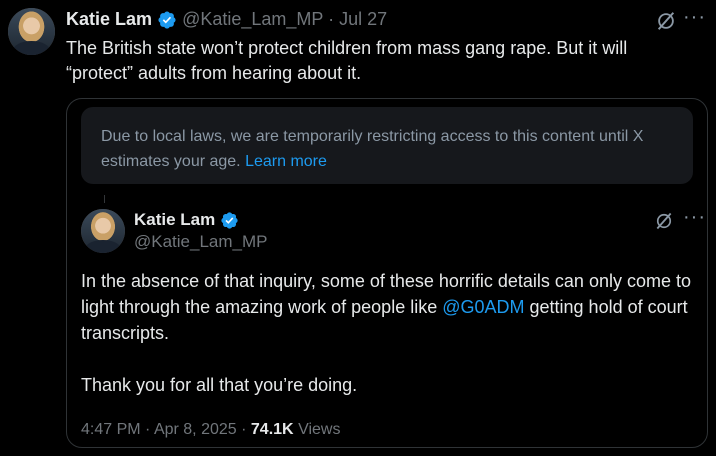 The height and width of the screenshot is (456, 716). What do you see at coordinates (201, 242) in the screenshot?
I see `quoted-author-handle: @Katie_Lam_MP` at bounding box center [201, 242].